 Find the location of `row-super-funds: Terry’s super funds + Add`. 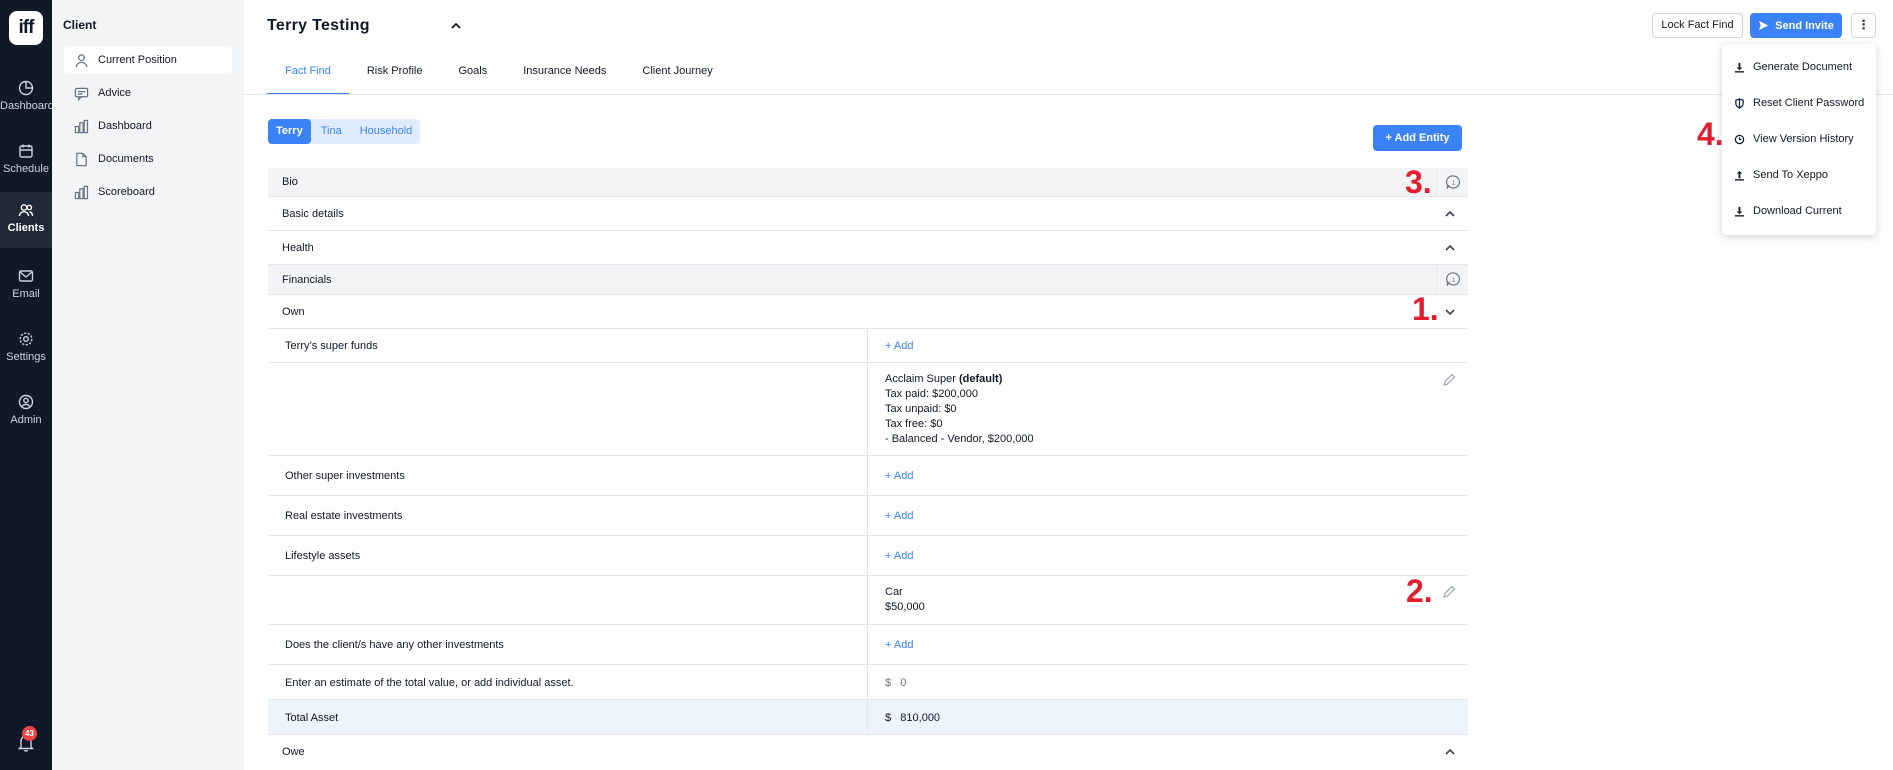

row-super-funds: Terry’s super funds + Add is located at coordinates (868, 346).